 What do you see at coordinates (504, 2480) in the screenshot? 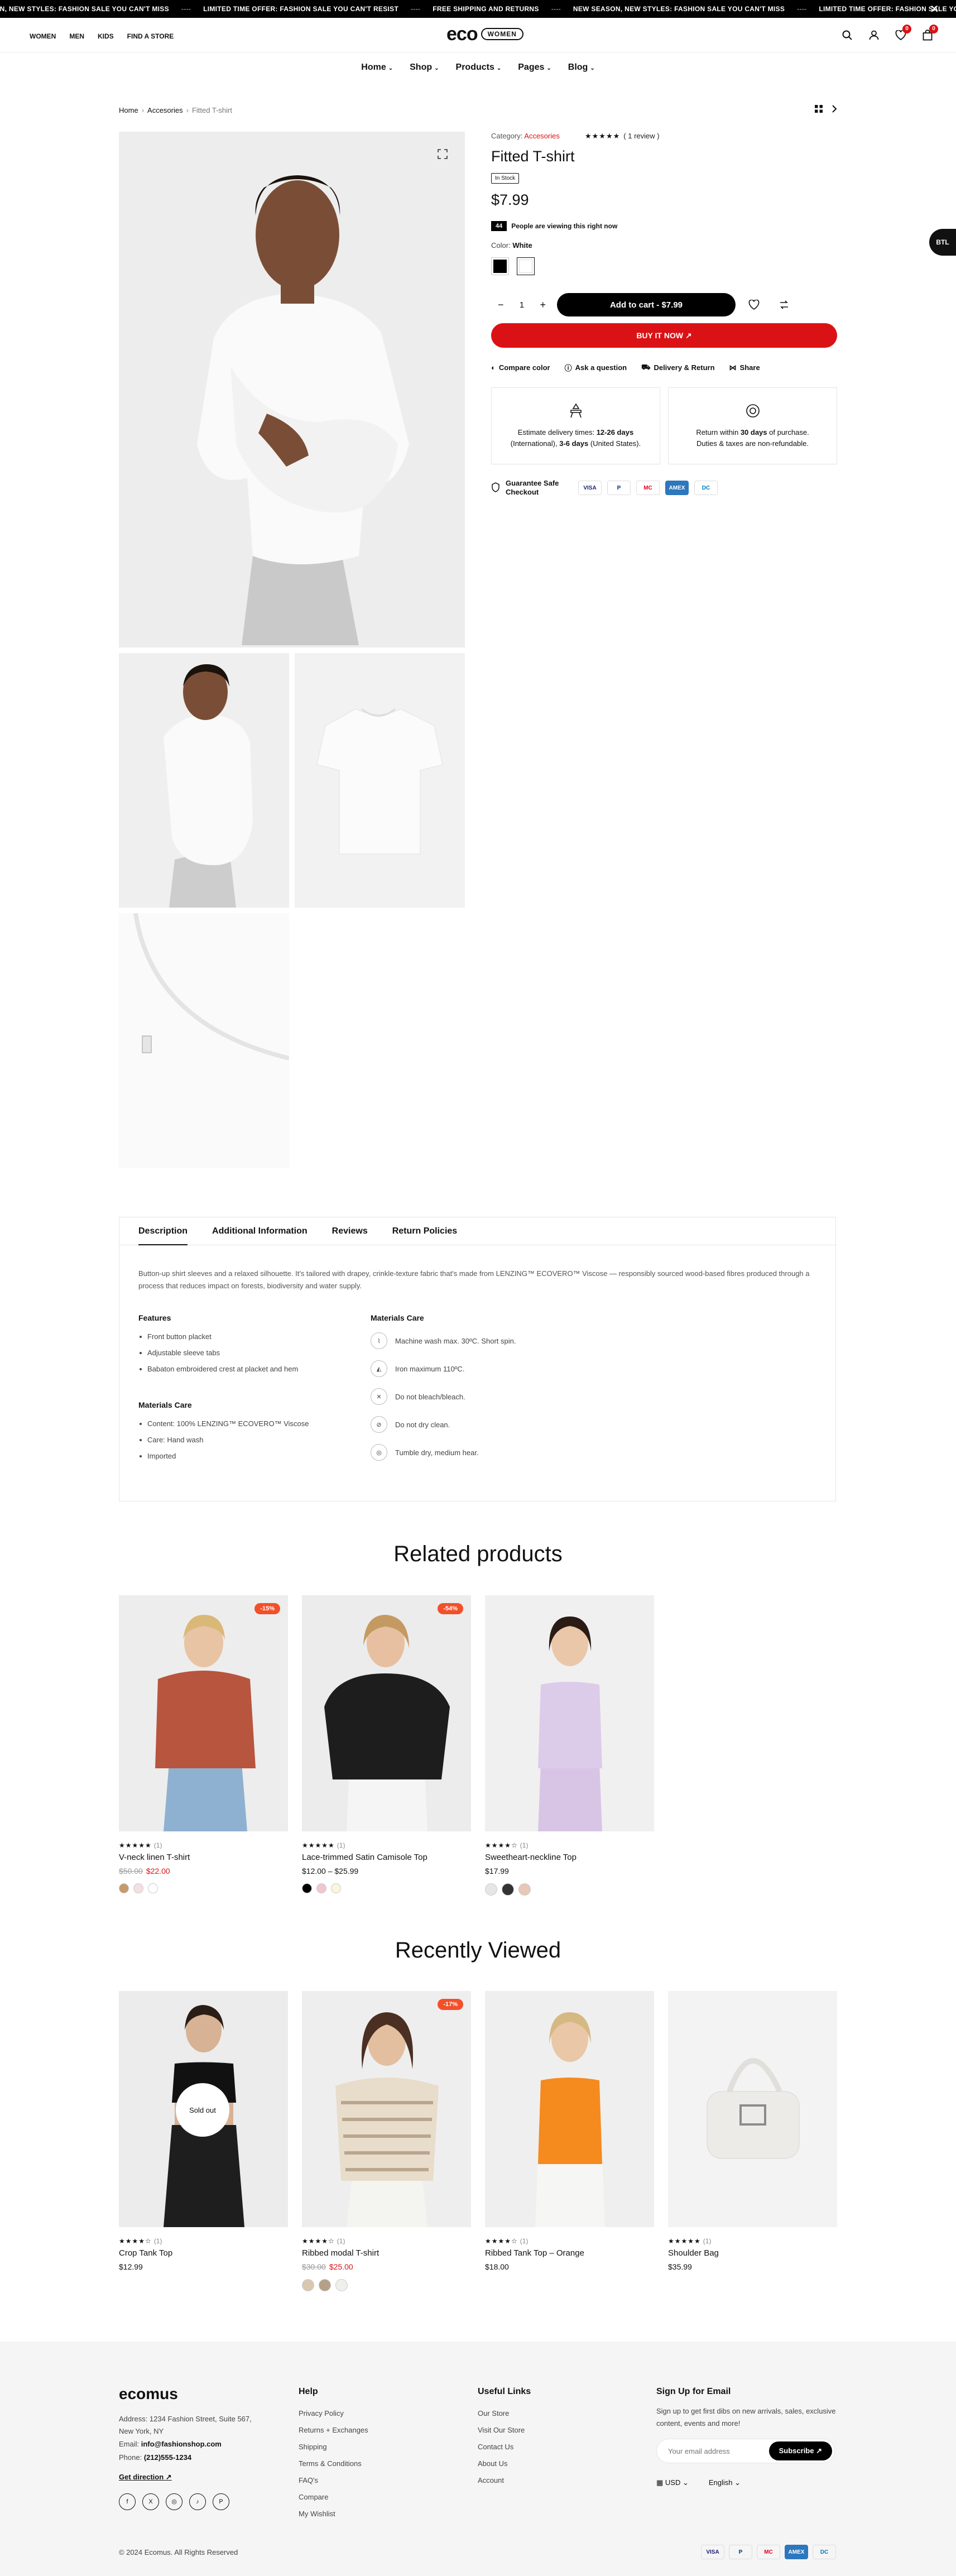
I see `footer-link: Account` at bounding box center [504, 2480].